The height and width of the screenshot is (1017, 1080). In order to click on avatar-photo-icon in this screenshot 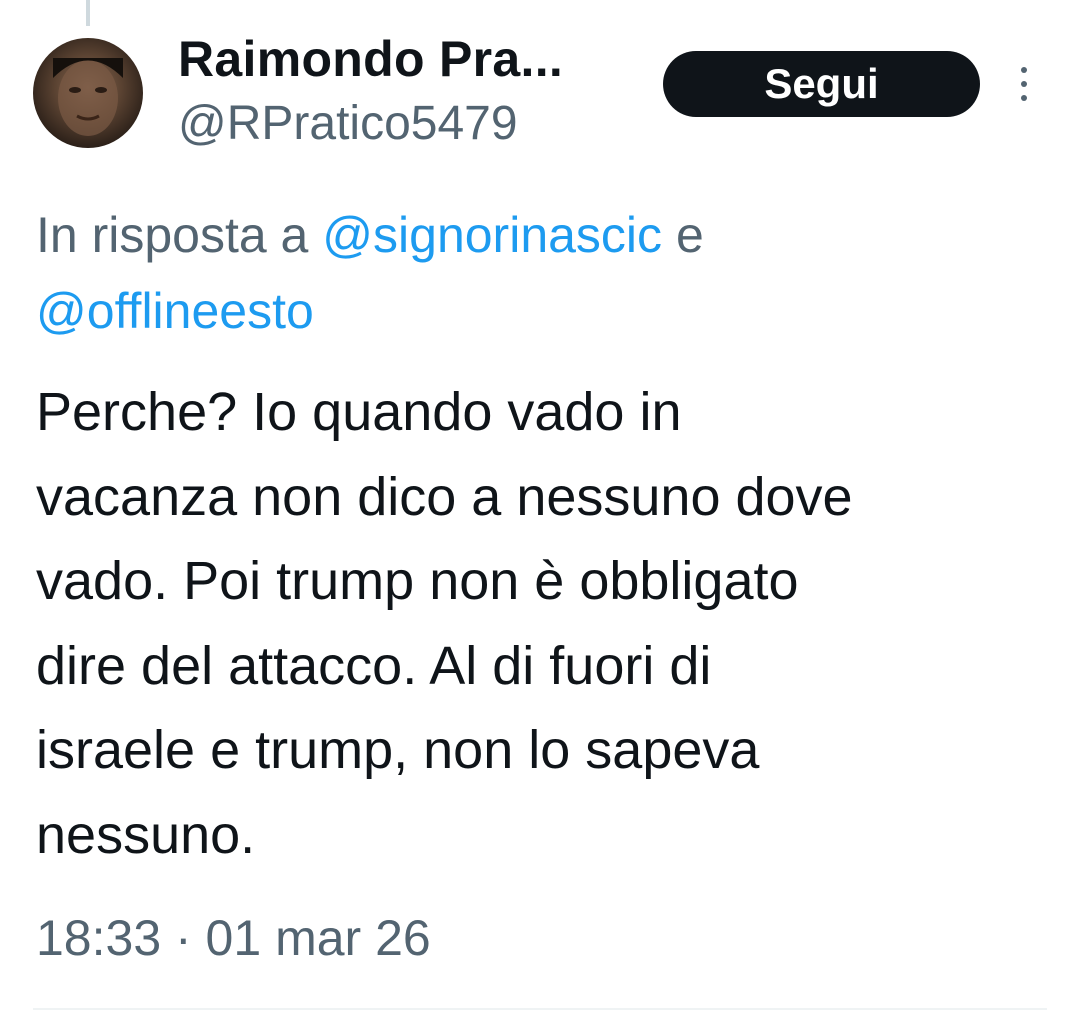, I will do `click(88, 97)`.